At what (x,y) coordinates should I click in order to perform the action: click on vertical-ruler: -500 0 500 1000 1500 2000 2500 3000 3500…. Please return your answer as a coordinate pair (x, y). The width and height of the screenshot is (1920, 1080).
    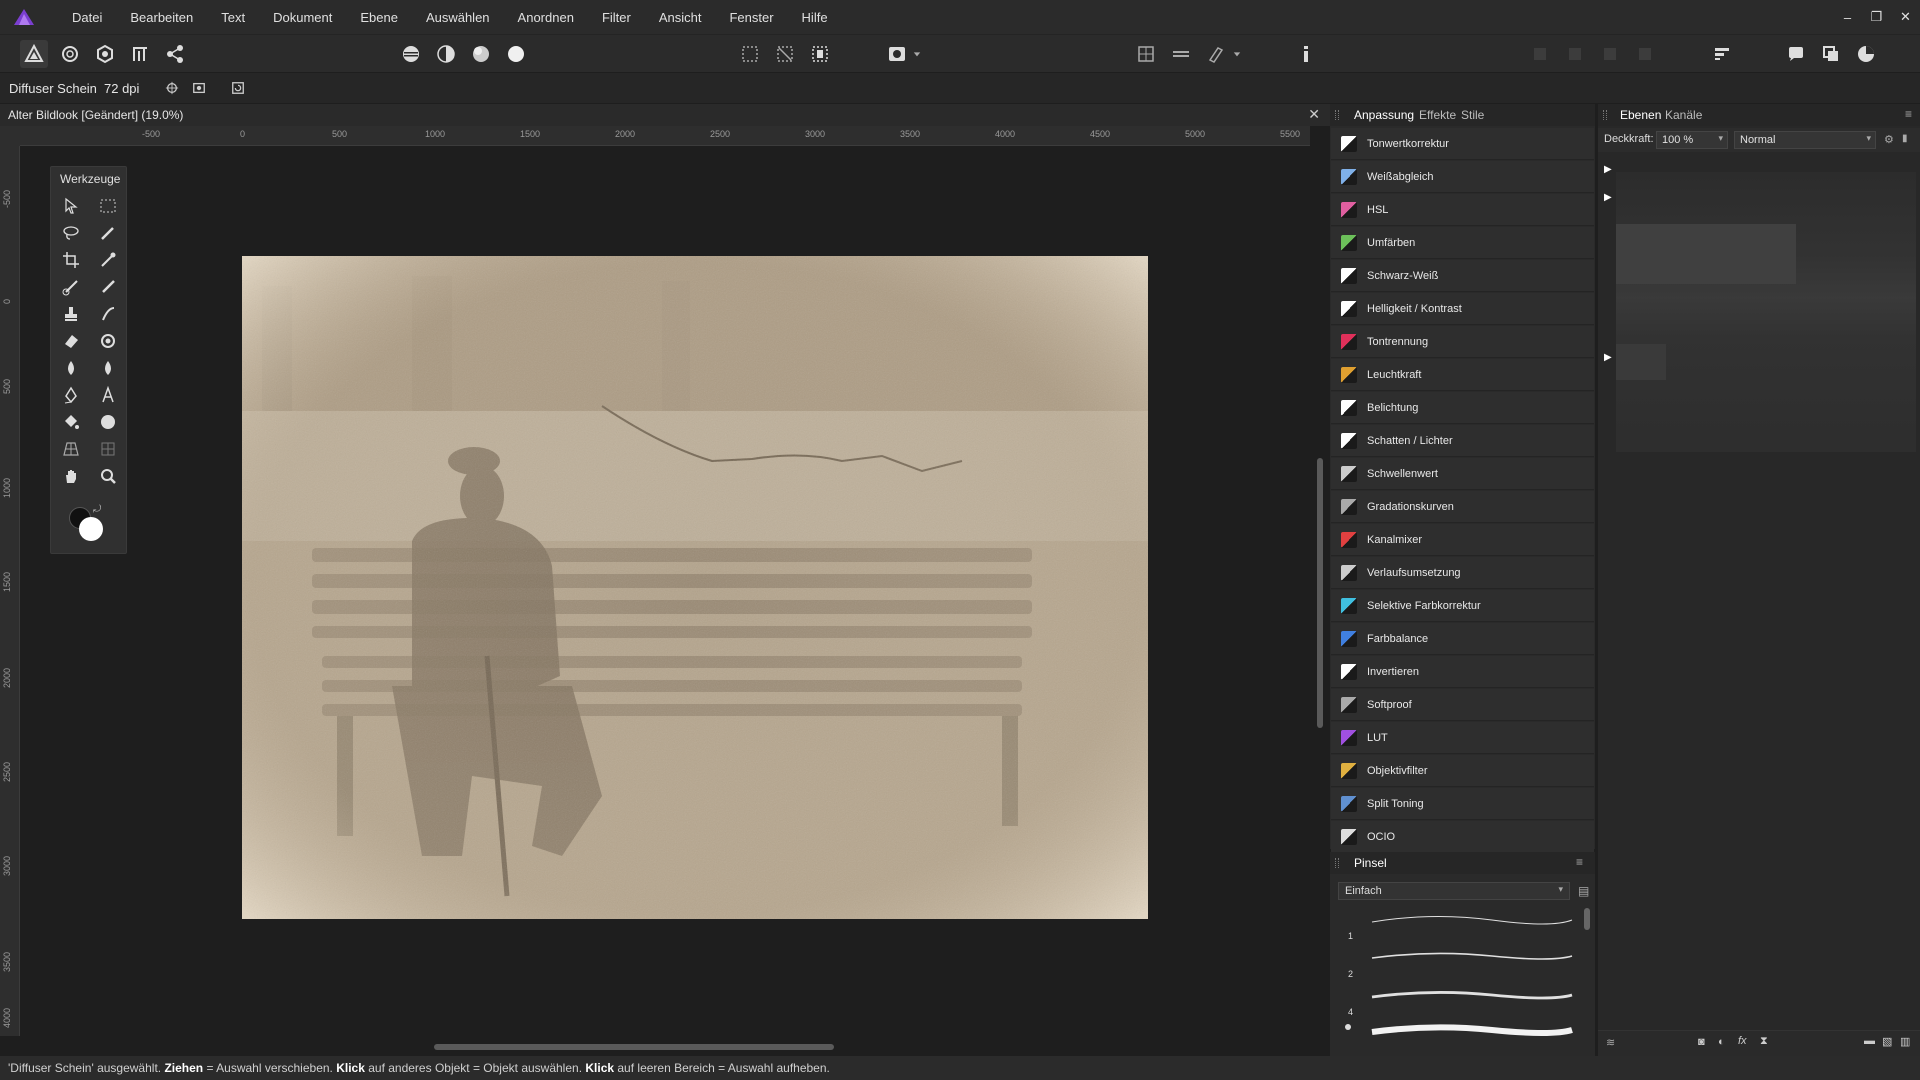
    Looking at the image, I should click on (10, 591).